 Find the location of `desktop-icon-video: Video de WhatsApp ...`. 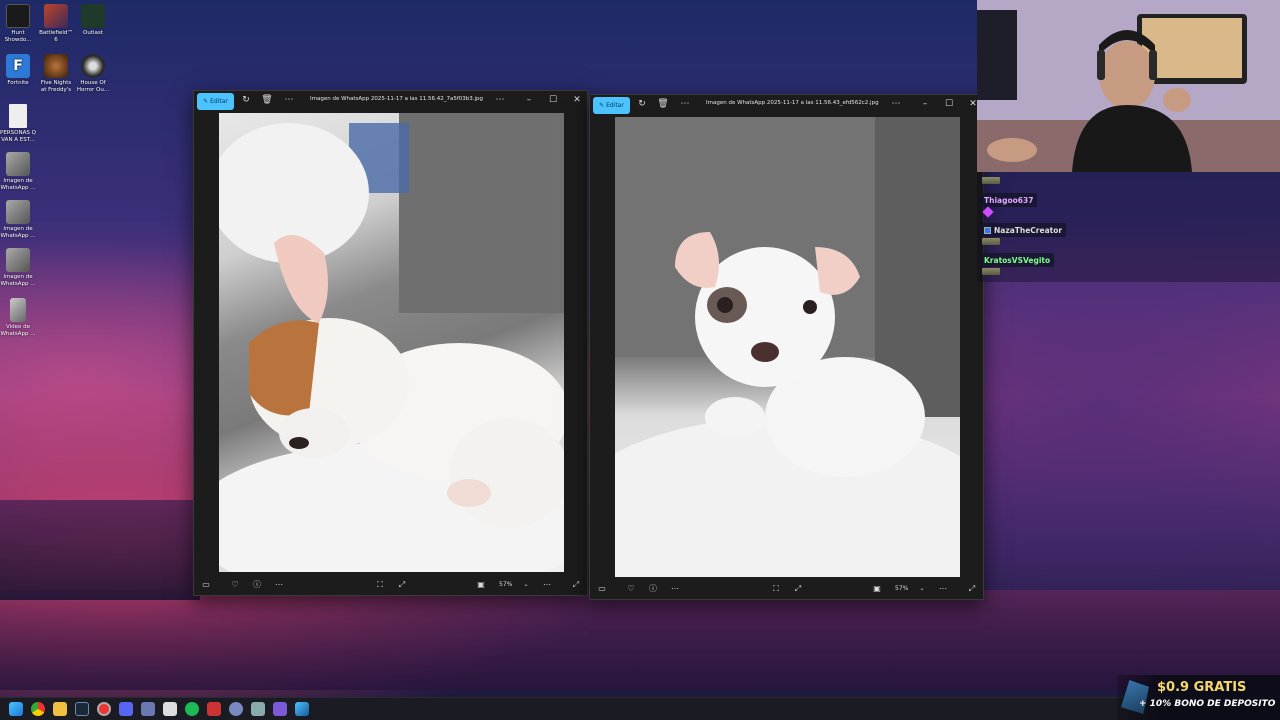

desktop-icon-video: Video de WhatsApp ... is located at coordinates (18, 317).